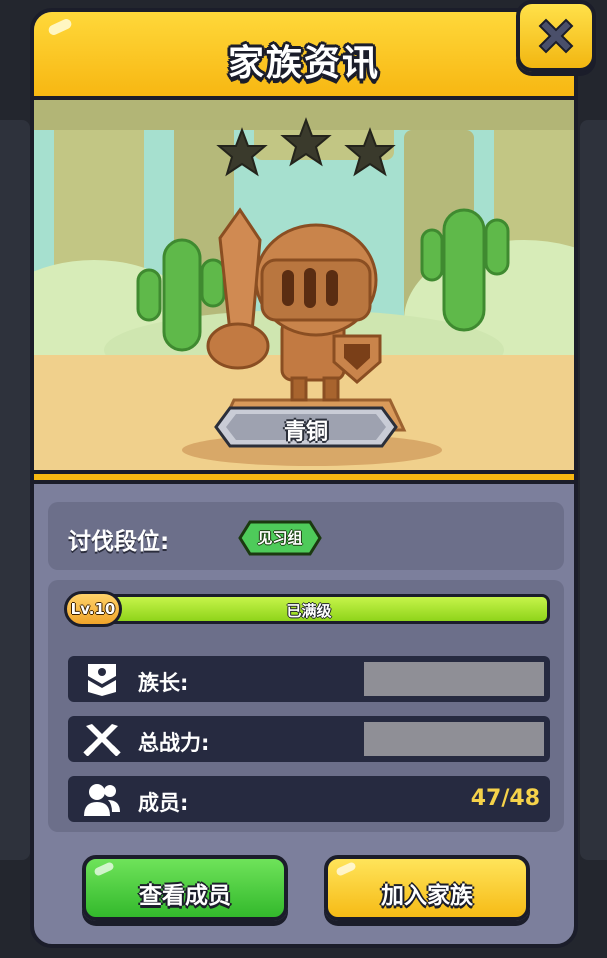 The height and width of the screenshot is (958, 607). I want to click on close-button, so click(556, 36).